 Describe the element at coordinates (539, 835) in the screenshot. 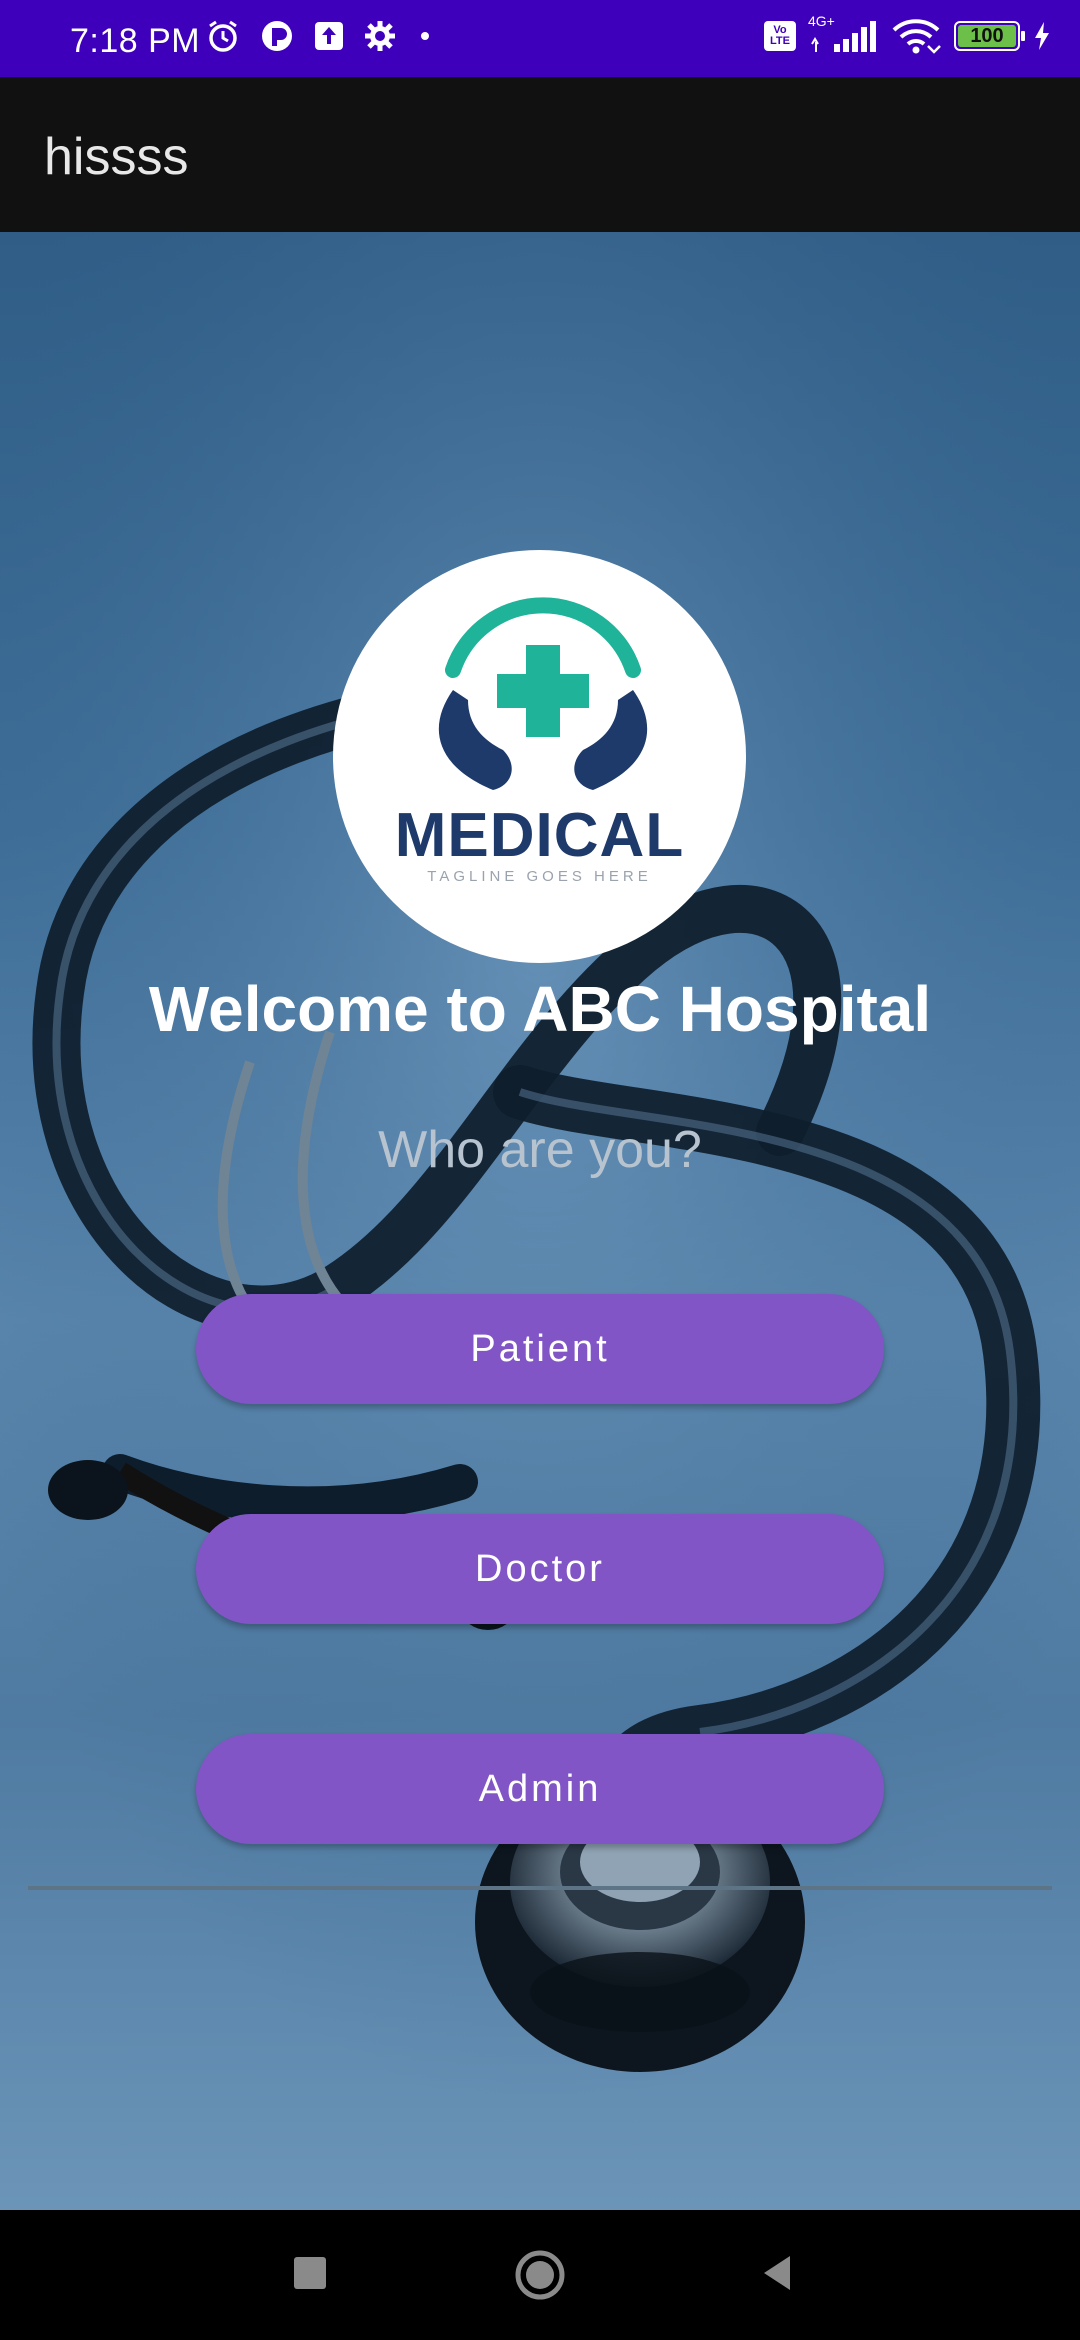

I see `logo-word: MEDICAL` at that location.